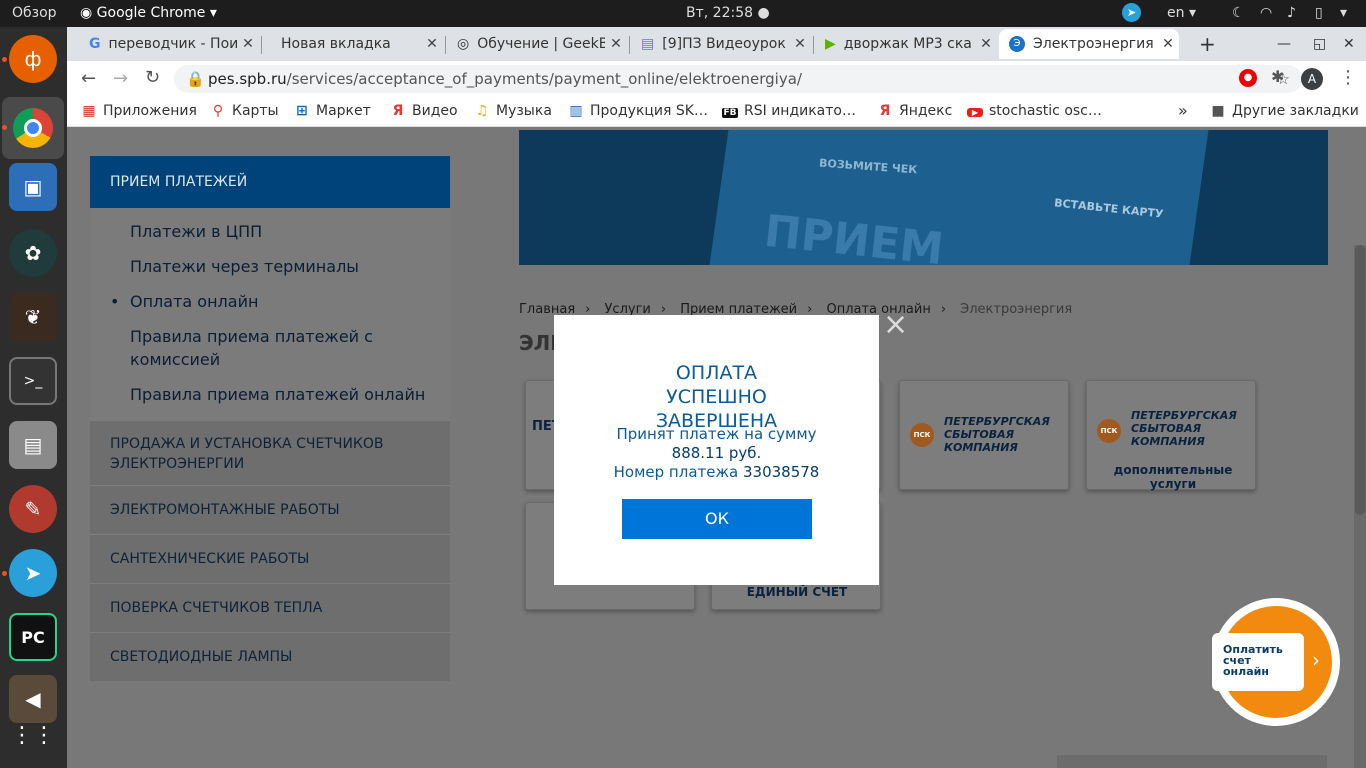 This screenshot has height=768, width=1366. Describe the element at coordinates (33, 128) in the screenshot. I see `chrome-dock-icon` at that location.